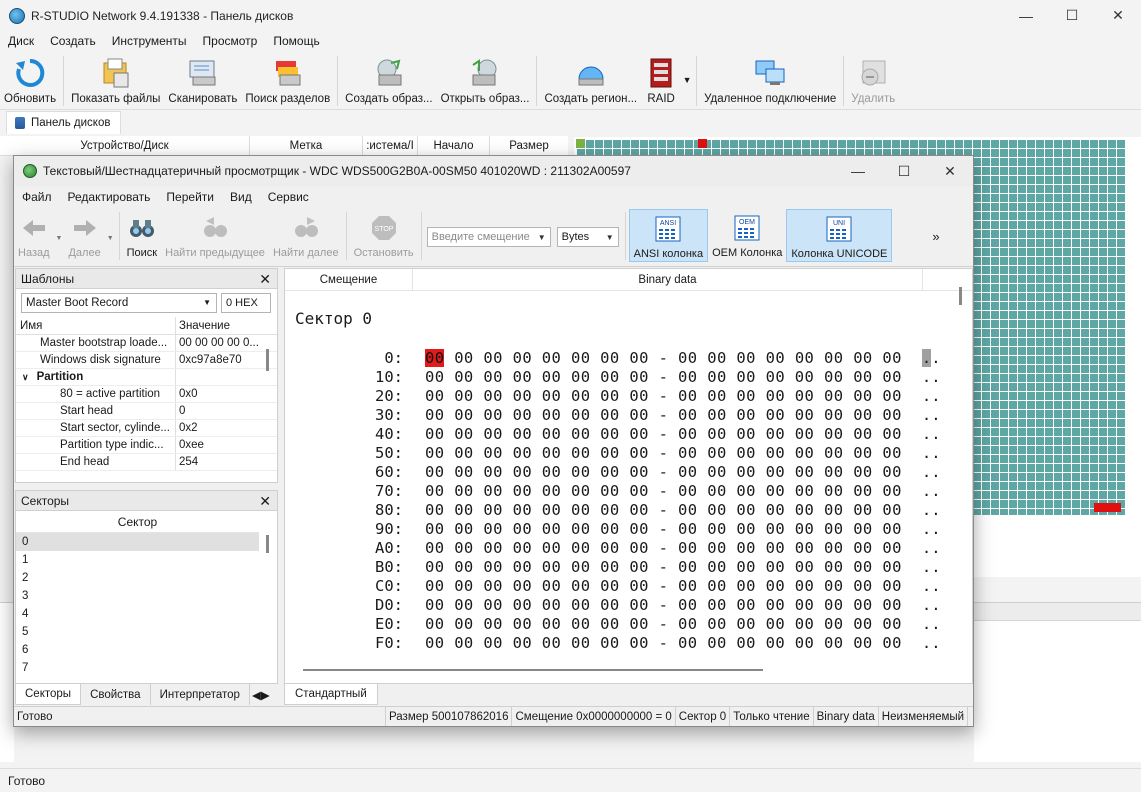  What do you see at coordinates (149, 41) in the screenshot?
I see `menu-tools: Инструменты` at bounding box center [149, 41].